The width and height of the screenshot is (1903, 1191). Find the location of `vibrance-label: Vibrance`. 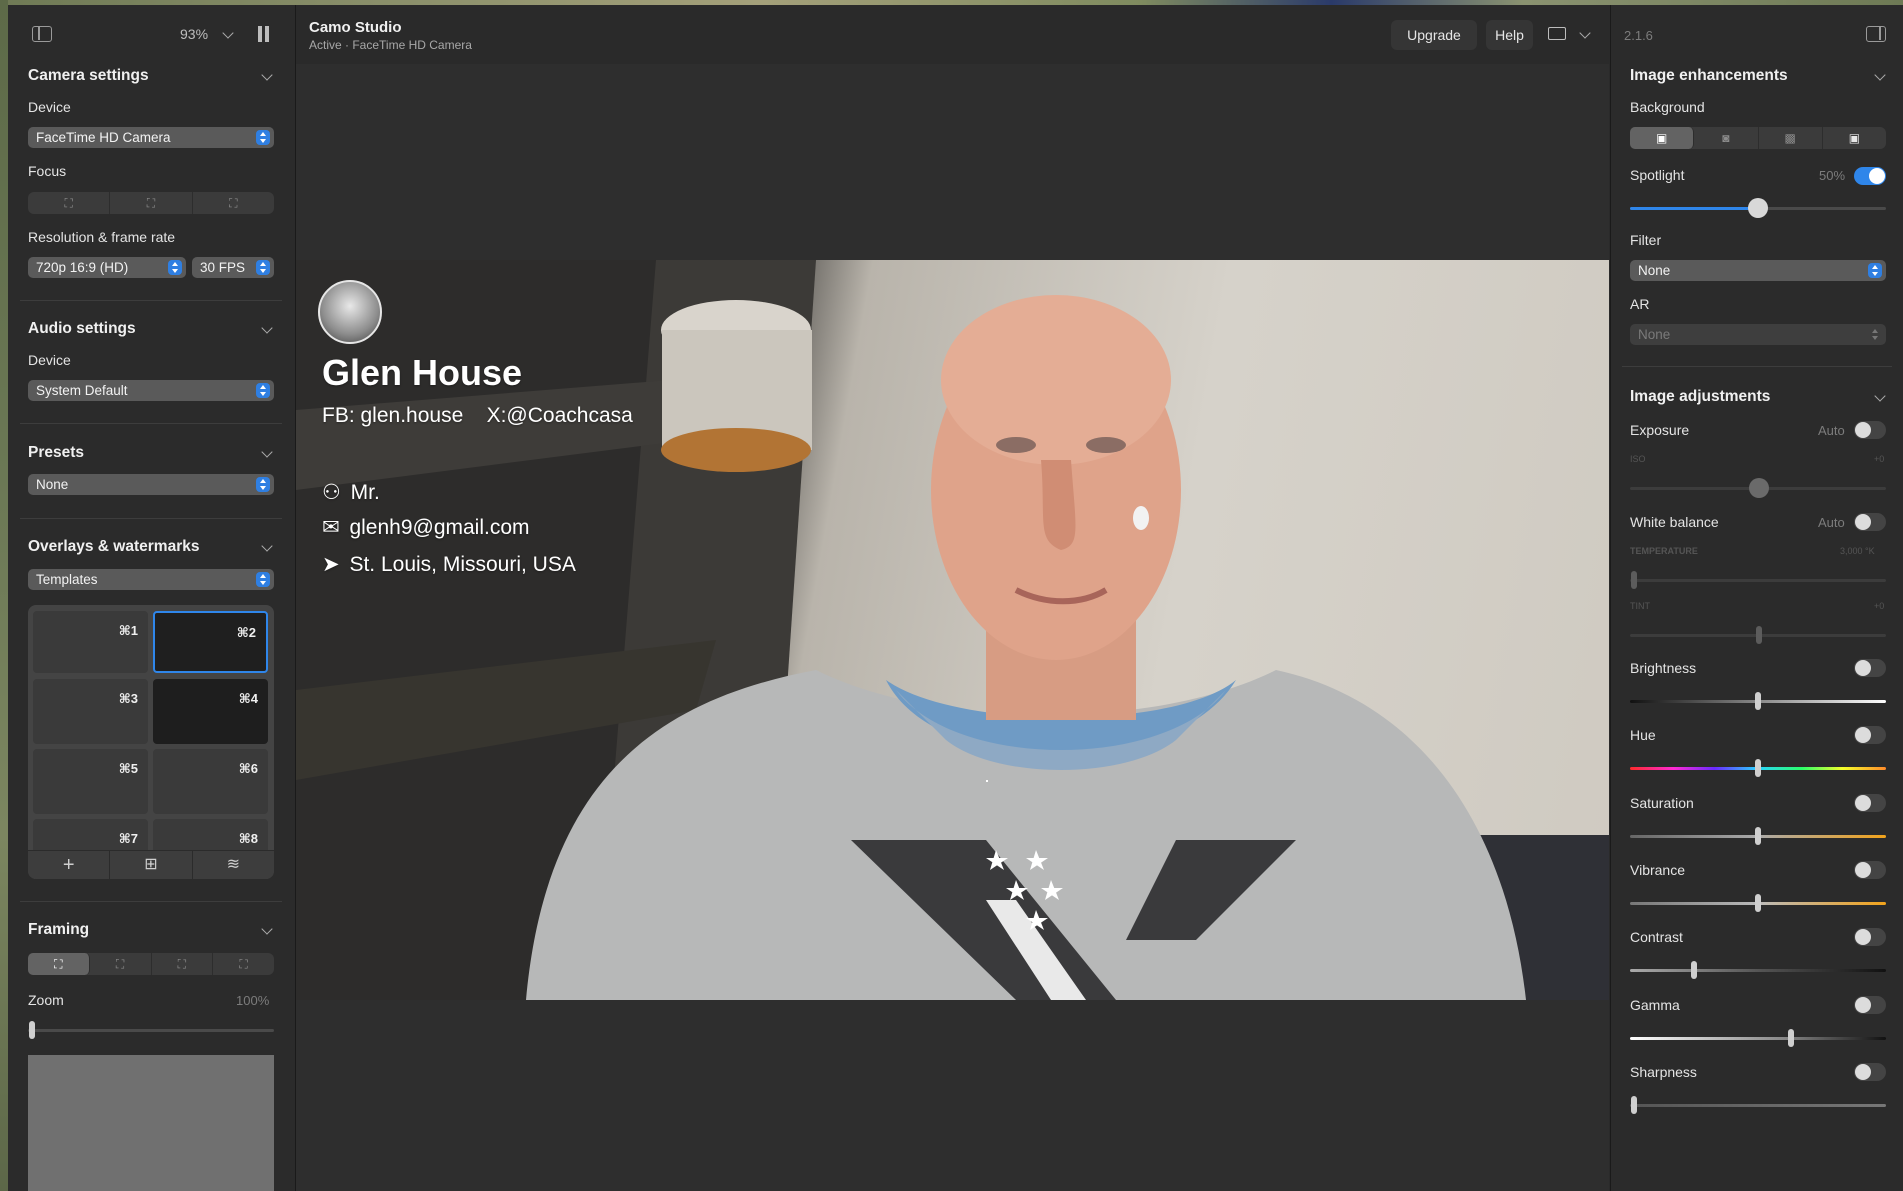

vibrance-label: Vibrance is located at coordinates (1658, 870).